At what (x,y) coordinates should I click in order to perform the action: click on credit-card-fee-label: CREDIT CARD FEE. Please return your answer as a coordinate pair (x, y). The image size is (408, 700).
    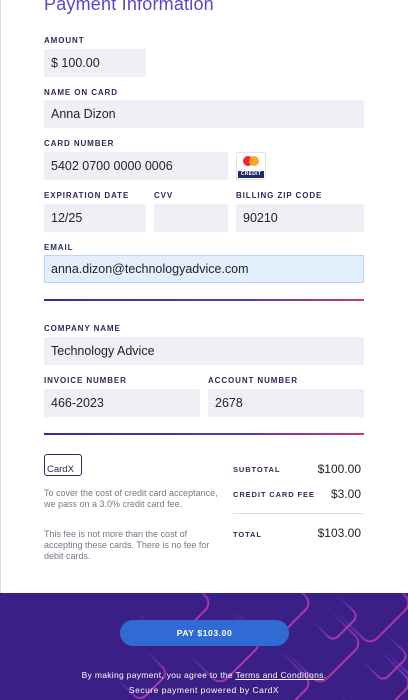
    Looking at the image, I should click on (274, 494).